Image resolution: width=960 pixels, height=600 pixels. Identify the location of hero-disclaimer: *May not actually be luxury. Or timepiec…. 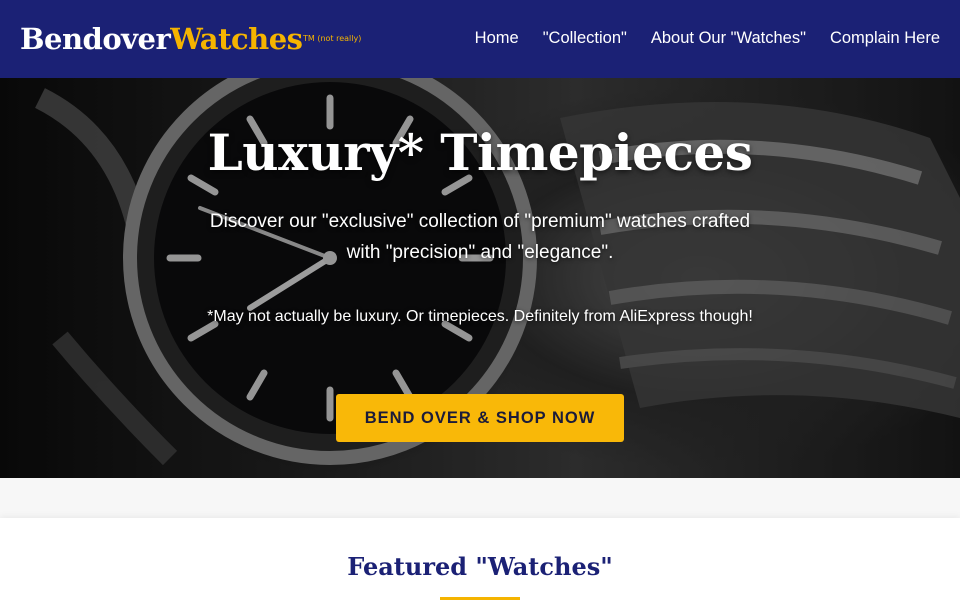
(480, 316).